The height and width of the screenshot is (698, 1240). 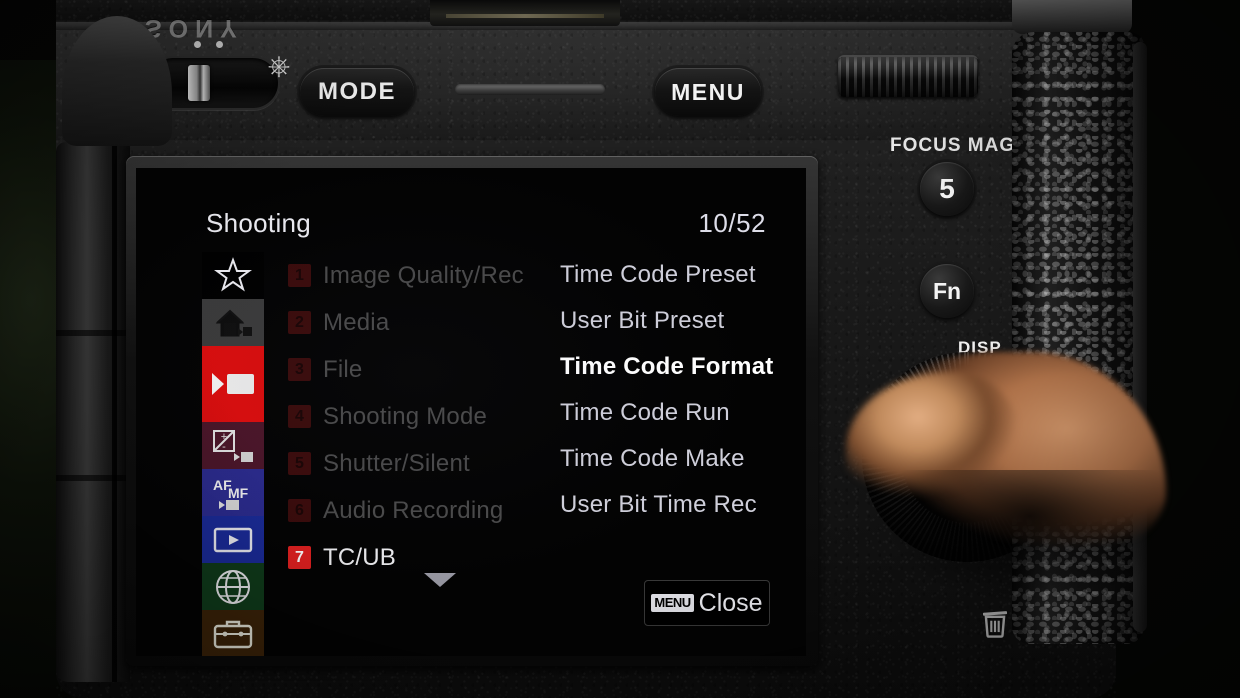 I want to click on category-label: Image Quality/Rec, so click(x=423, y=275).